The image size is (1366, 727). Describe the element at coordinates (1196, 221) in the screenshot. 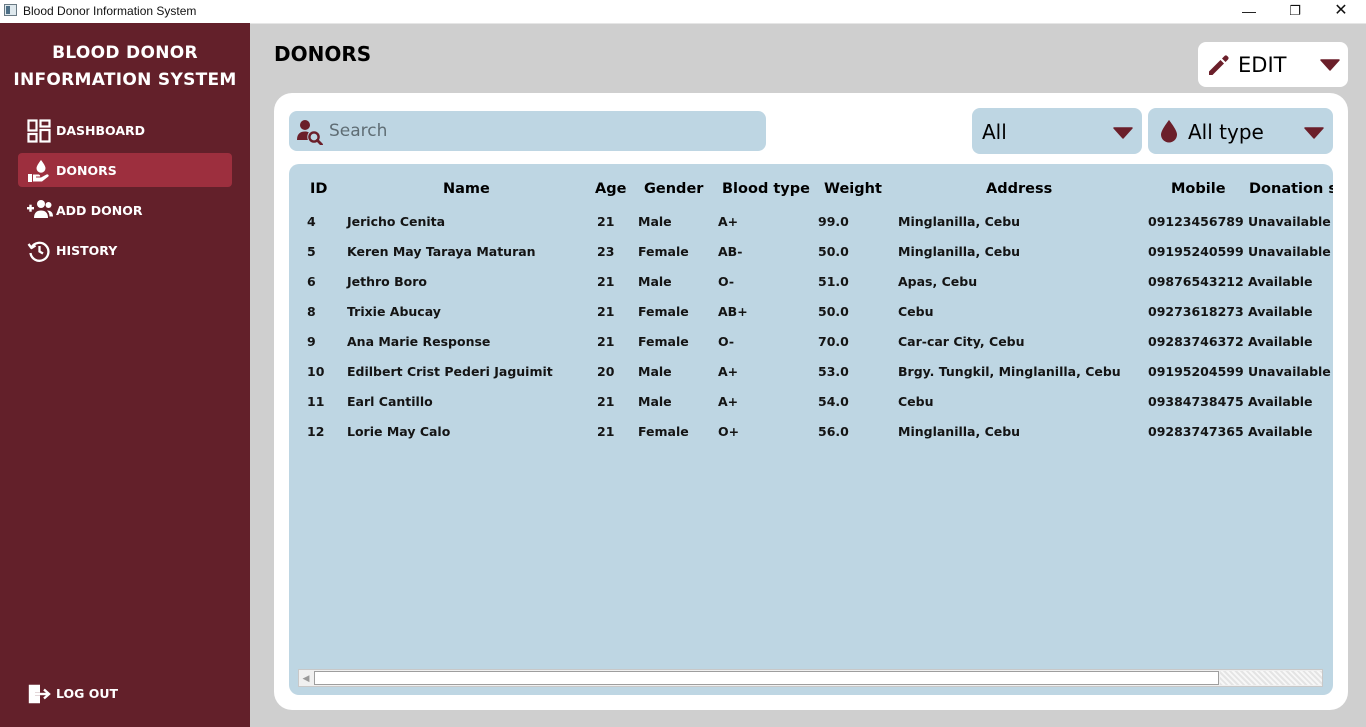

I see `cell-mobile: 09123456789` at that location.